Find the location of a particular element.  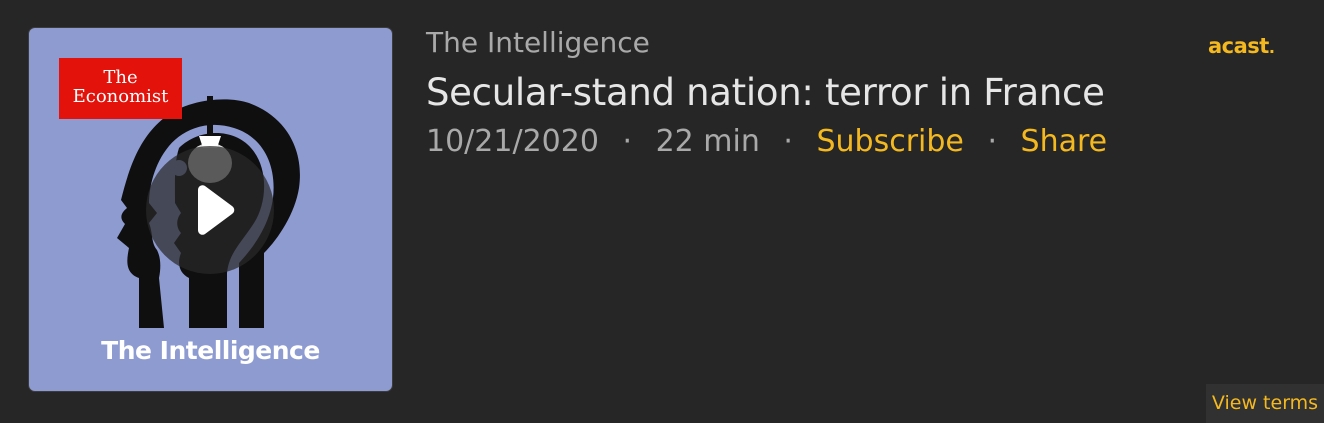

economist-logo-line1: The is located at coordinates (120, 77).